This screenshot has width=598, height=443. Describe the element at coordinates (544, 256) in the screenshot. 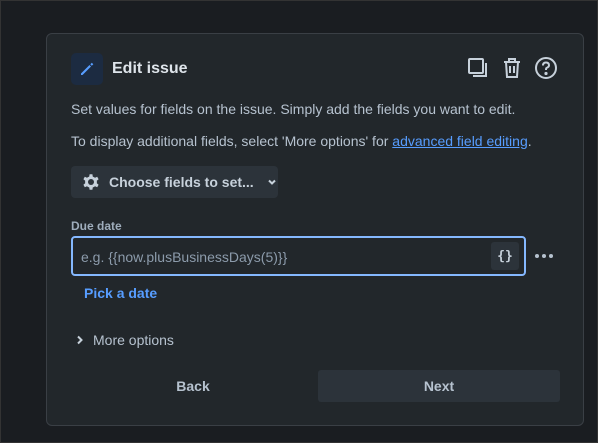

I see `more-horizontal-icon` at that location.